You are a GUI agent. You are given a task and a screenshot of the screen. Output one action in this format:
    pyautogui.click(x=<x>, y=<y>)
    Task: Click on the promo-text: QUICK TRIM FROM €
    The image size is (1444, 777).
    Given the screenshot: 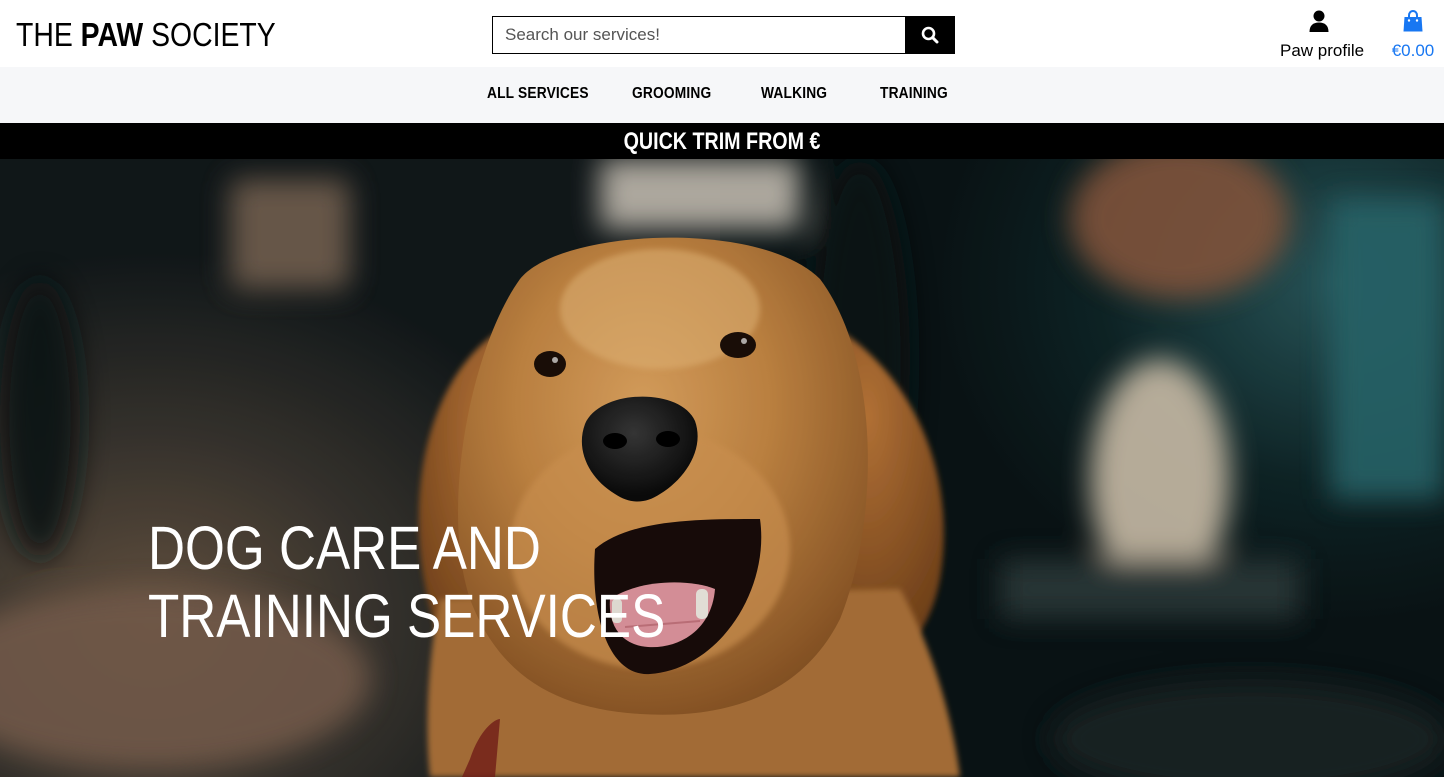 What is the action you would take?
    pyautogui.click(x=722, y=141)
    